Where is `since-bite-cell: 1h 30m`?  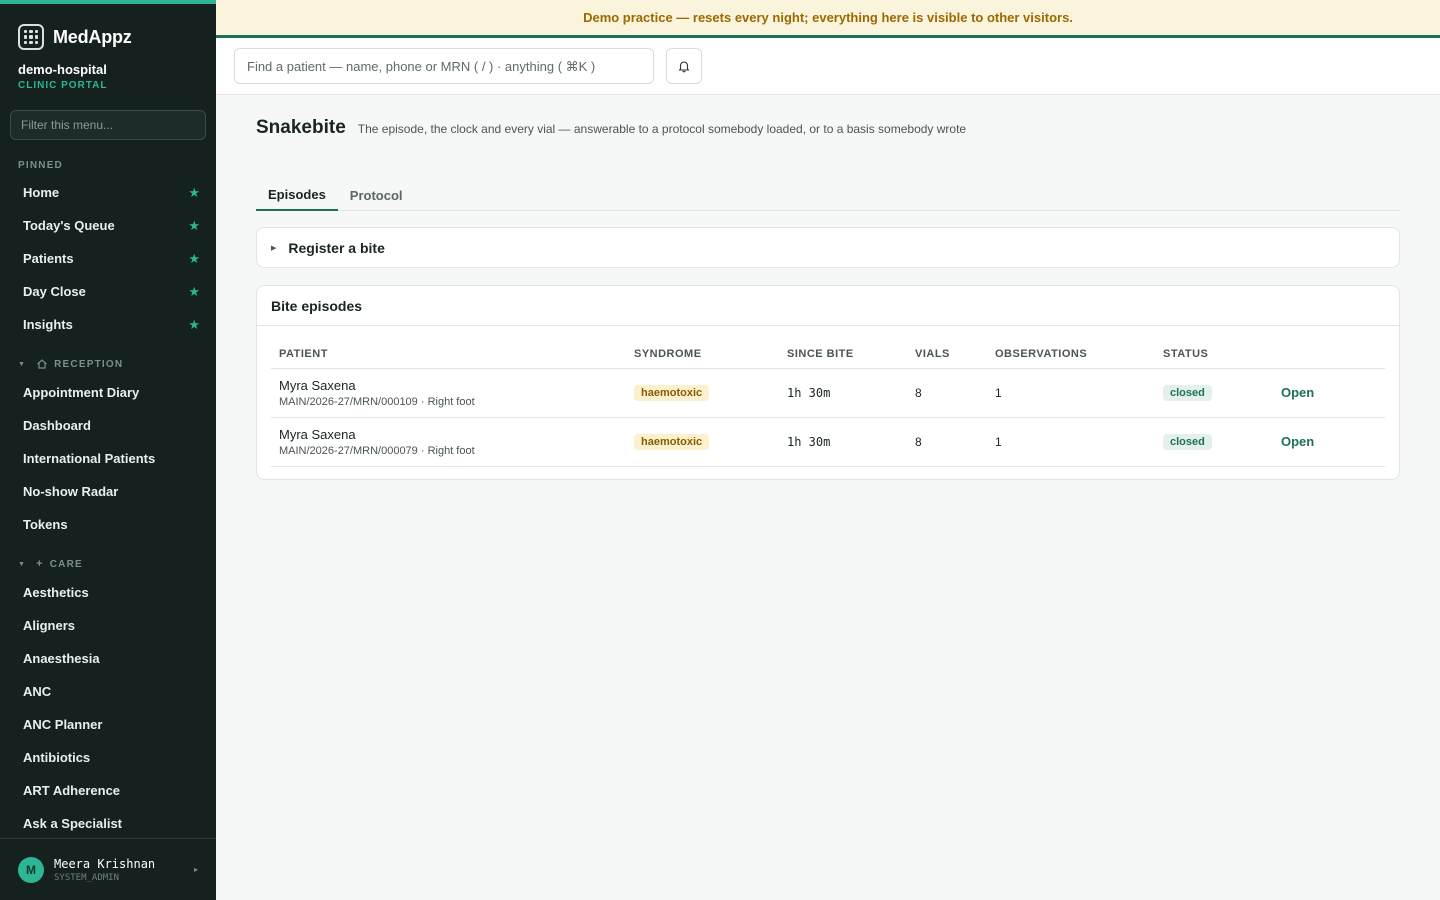
since-bite-cell: 1h 30m is located at coordinates (843, 393).